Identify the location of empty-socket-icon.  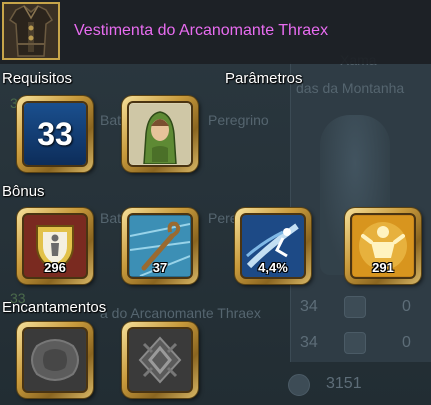
(55, 360).